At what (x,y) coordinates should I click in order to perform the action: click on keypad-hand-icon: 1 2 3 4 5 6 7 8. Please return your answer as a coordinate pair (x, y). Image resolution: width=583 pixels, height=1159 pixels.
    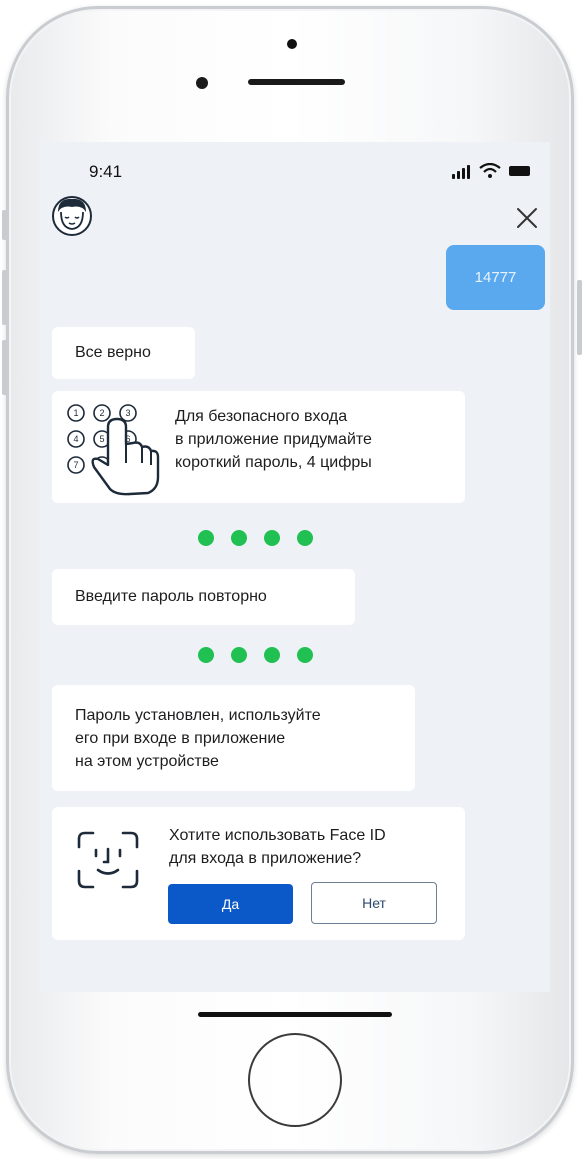
    Looking at the image, I should click on (113, 450).